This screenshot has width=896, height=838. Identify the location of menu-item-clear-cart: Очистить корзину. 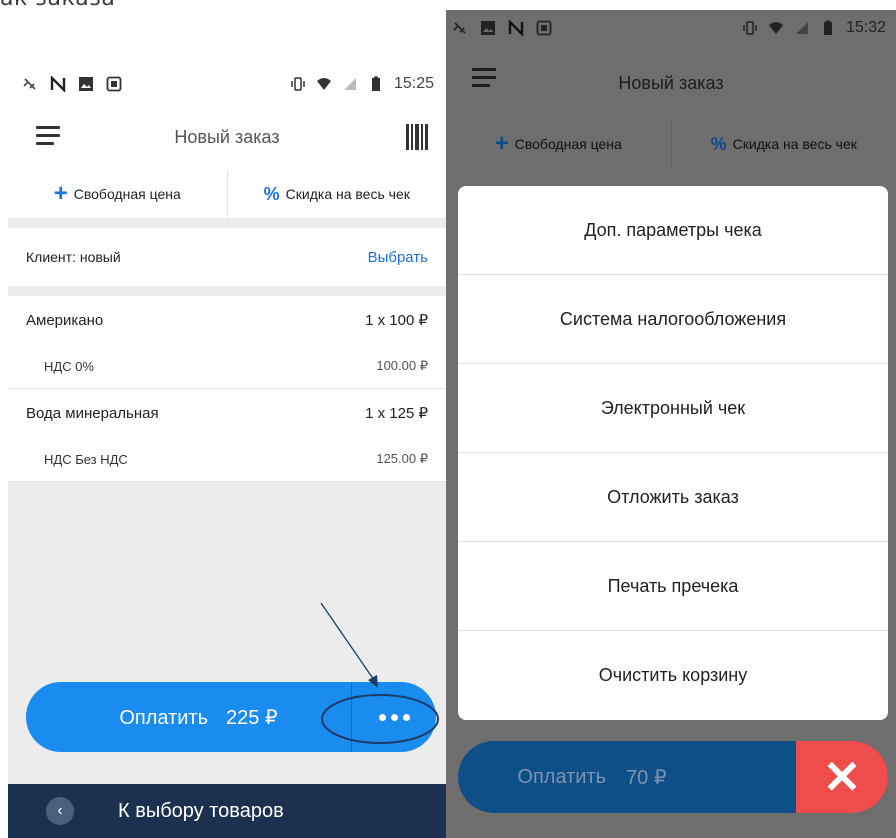
(673, 675).